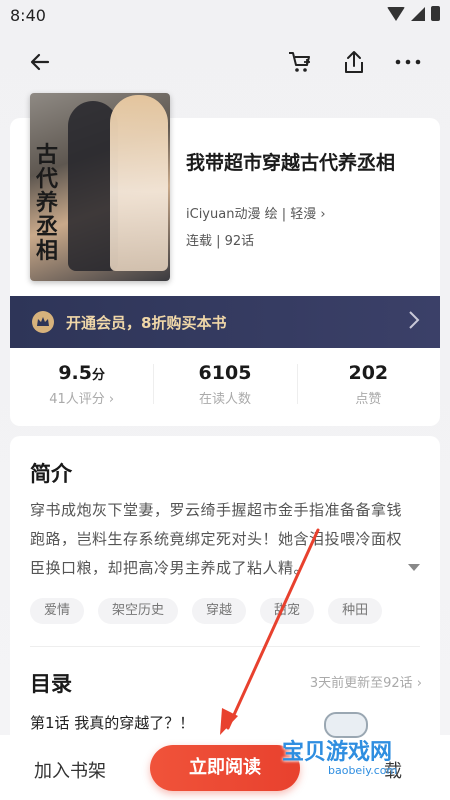 Image resolution: width=450 pixels, height=800 pixels. I want to click on catalog-update-link: 3天前更新至92话 ›, so click(366, 681).